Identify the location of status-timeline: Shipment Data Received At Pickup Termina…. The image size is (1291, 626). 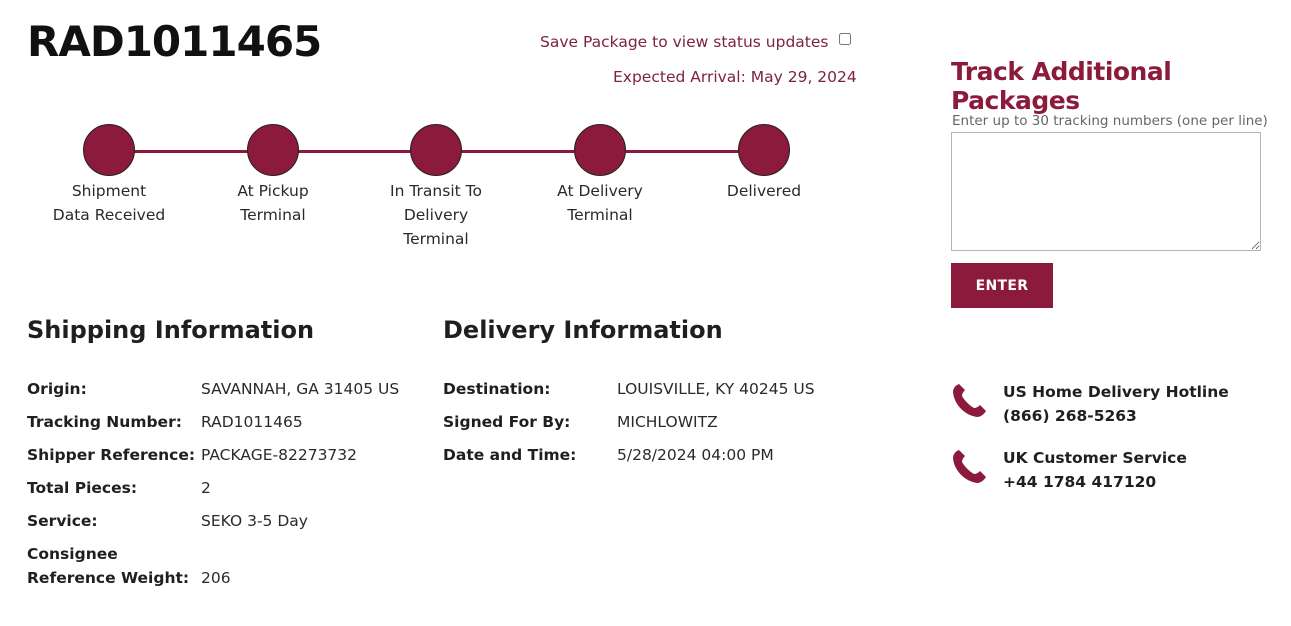
(441, 192).